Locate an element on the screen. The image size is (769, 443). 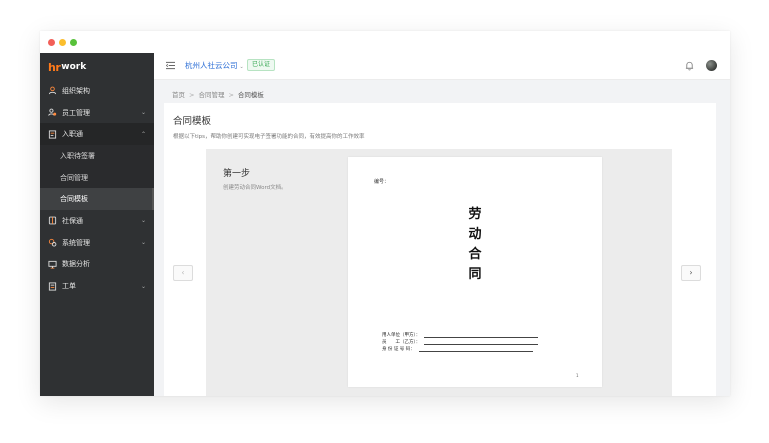
avatar is located at coordinates (711, 65).